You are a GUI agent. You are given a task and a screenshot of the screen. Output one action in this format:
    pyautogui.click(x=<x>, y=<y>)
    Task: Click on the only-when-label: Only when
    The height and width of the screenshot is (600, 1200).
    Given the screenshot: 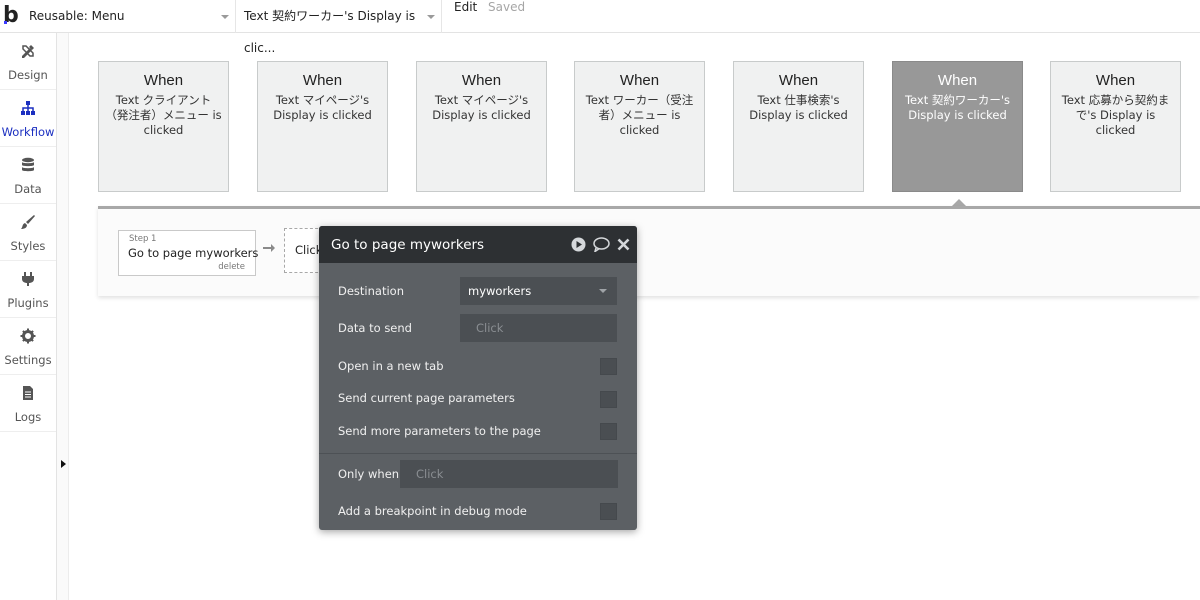 What is the action you would take?
    pyautogui.click(x=369, y=474)
    